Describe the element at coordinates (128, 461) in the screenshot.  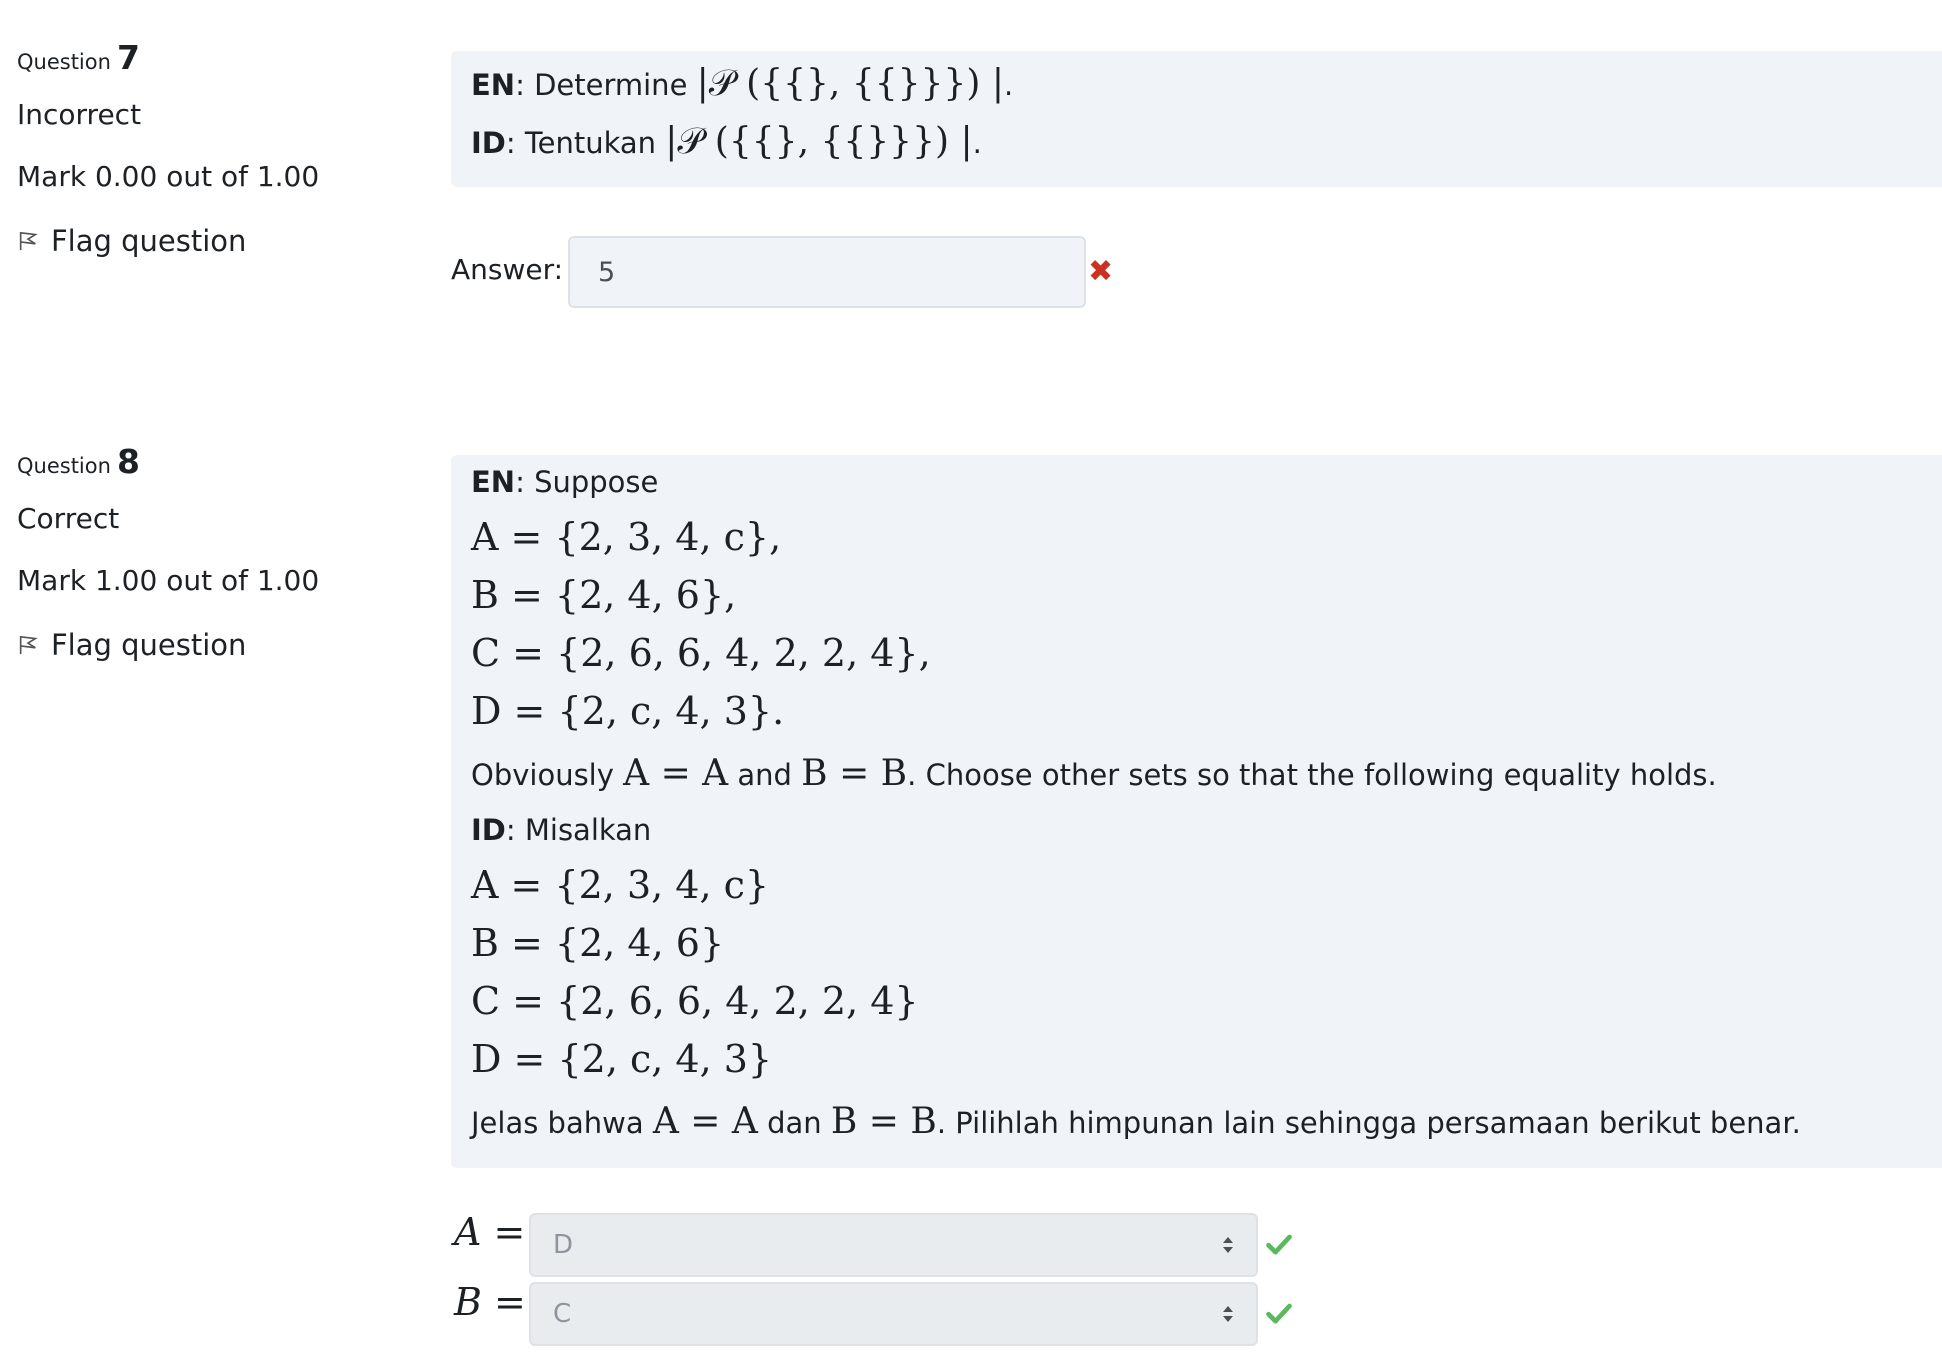
I see `question-number: 8` at that location.